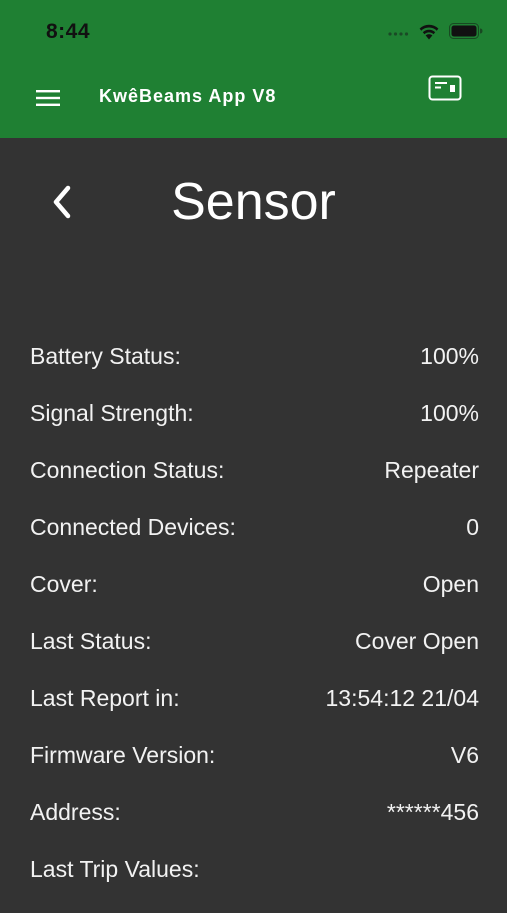 Image resolution: width=507 pixels, height=913 pixels. What do you see at coordinates (253, 202) in the screenshot?
I see `page-title: Sensor` at bounding box center [253, 202].